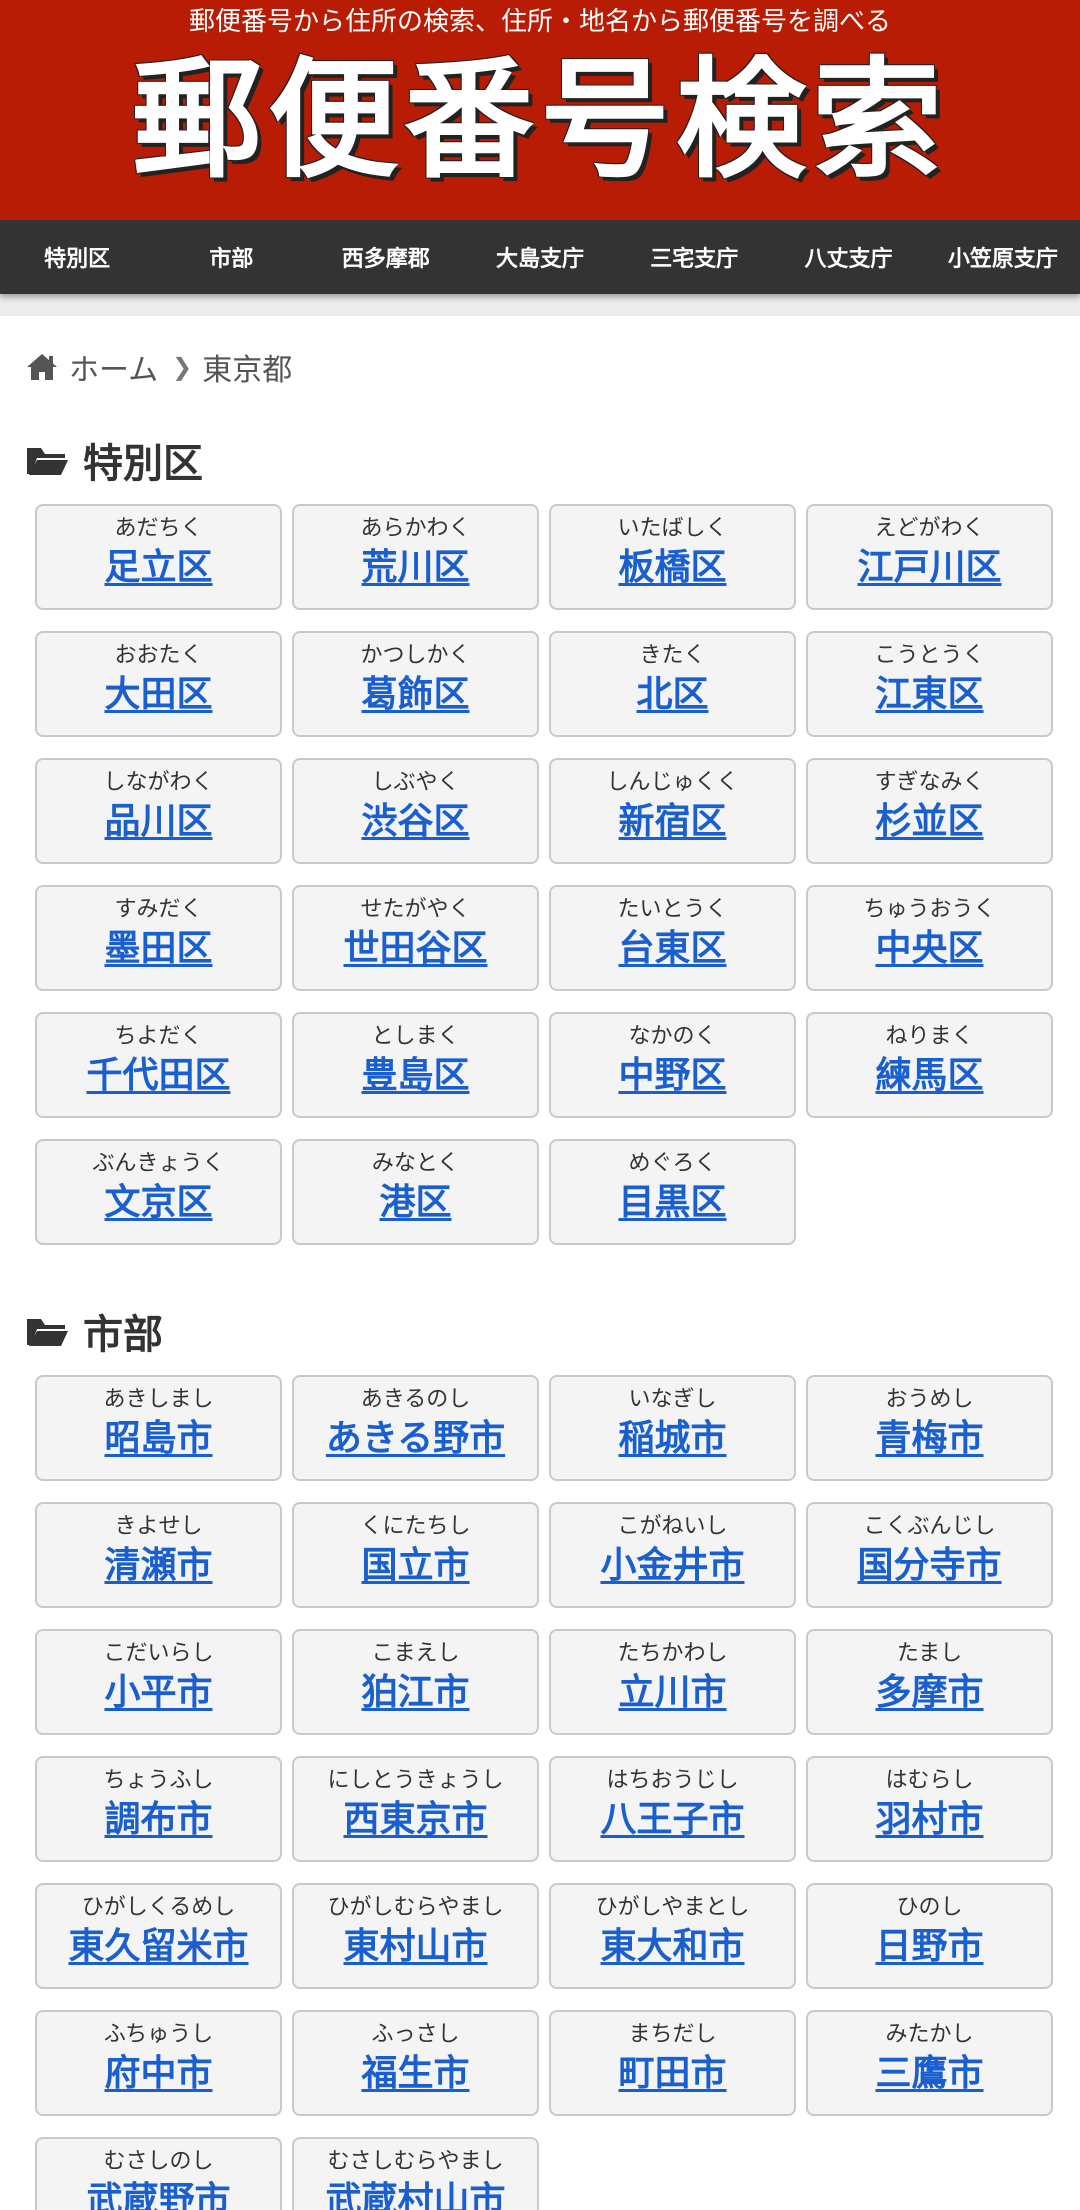  I want to click on municipality-card: ふちゅうし 府中市, so click(158, 2063).